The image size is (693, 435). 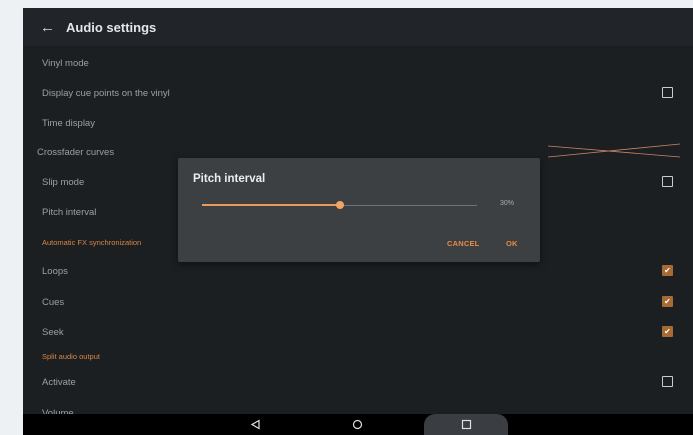 What do you see at coordinates (55, 271) in the screenshot?
I see `setting-label: Loops` at bounding box center [55, 271].